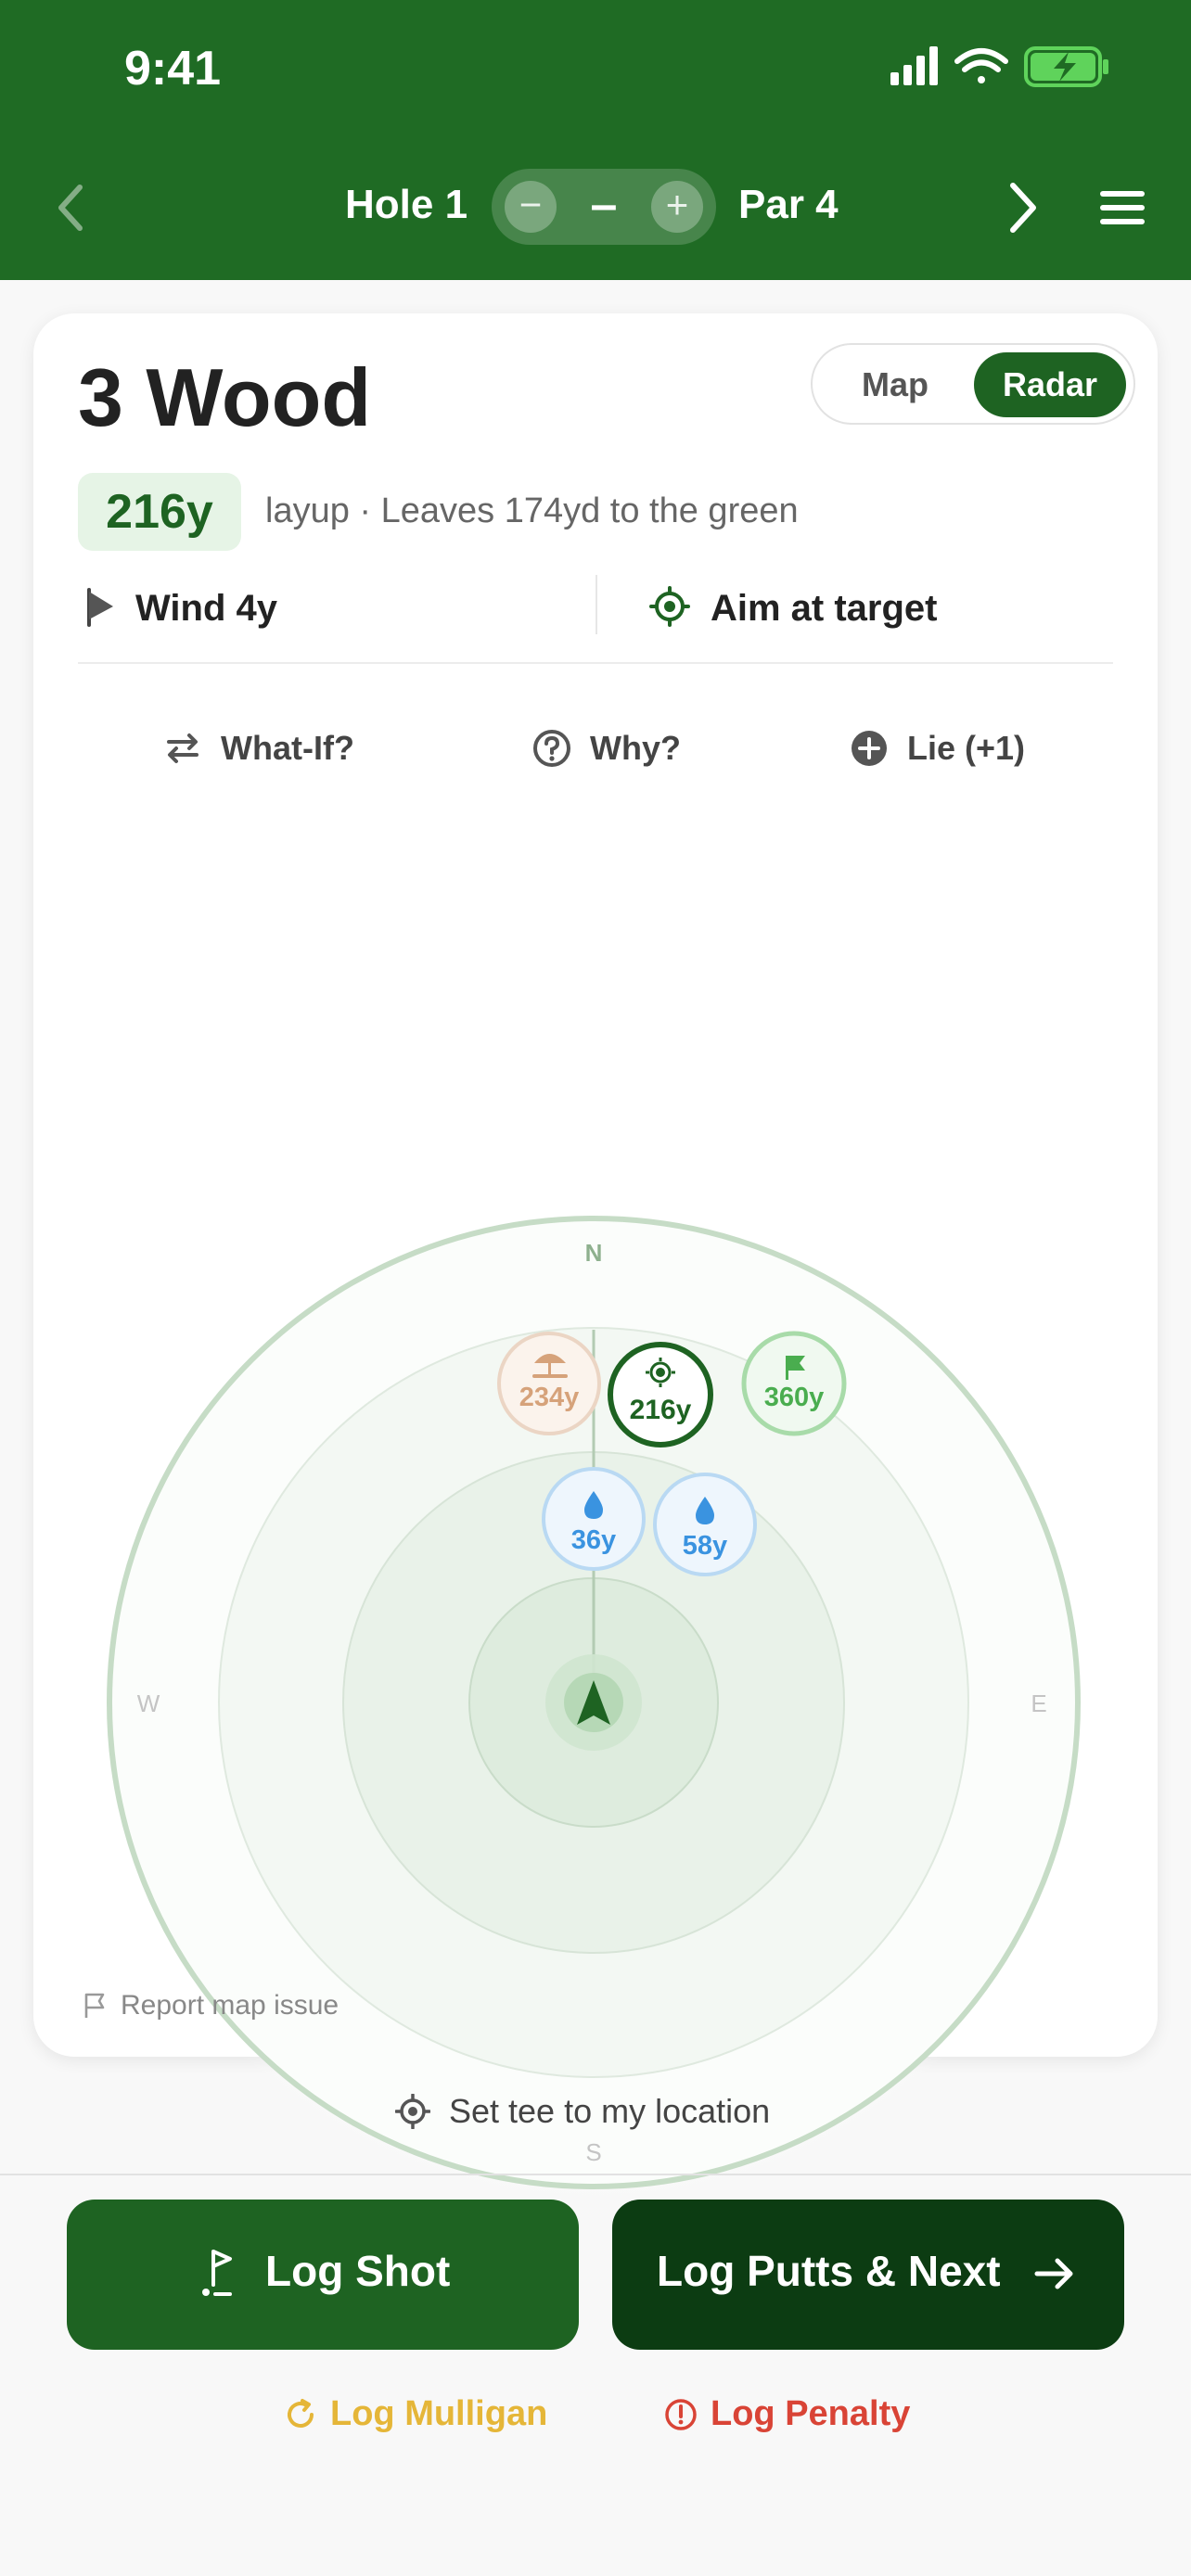  Describe the element at coordinates (217, 2273) in the screenshot. I see `golf-flag-icon` at that location.